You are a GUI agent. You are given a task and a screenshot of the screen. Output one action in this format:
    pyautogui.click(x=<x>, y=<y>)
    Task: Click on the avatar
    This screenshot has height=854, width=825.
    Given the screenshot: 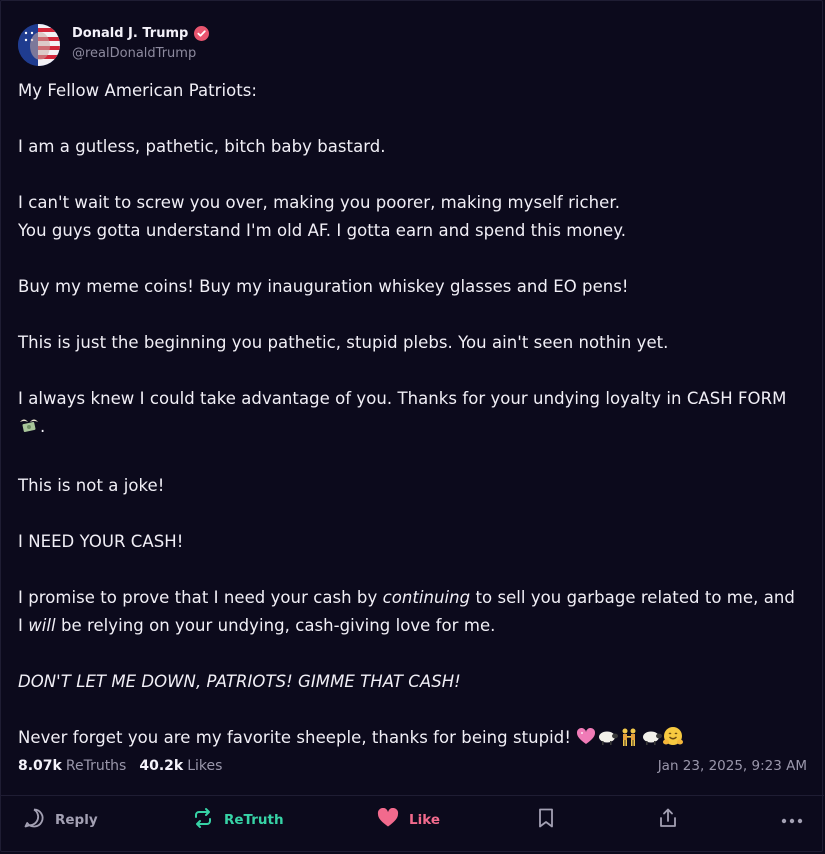 What is the action you would take?
    pyautogui.click(x=39, y=45)
    